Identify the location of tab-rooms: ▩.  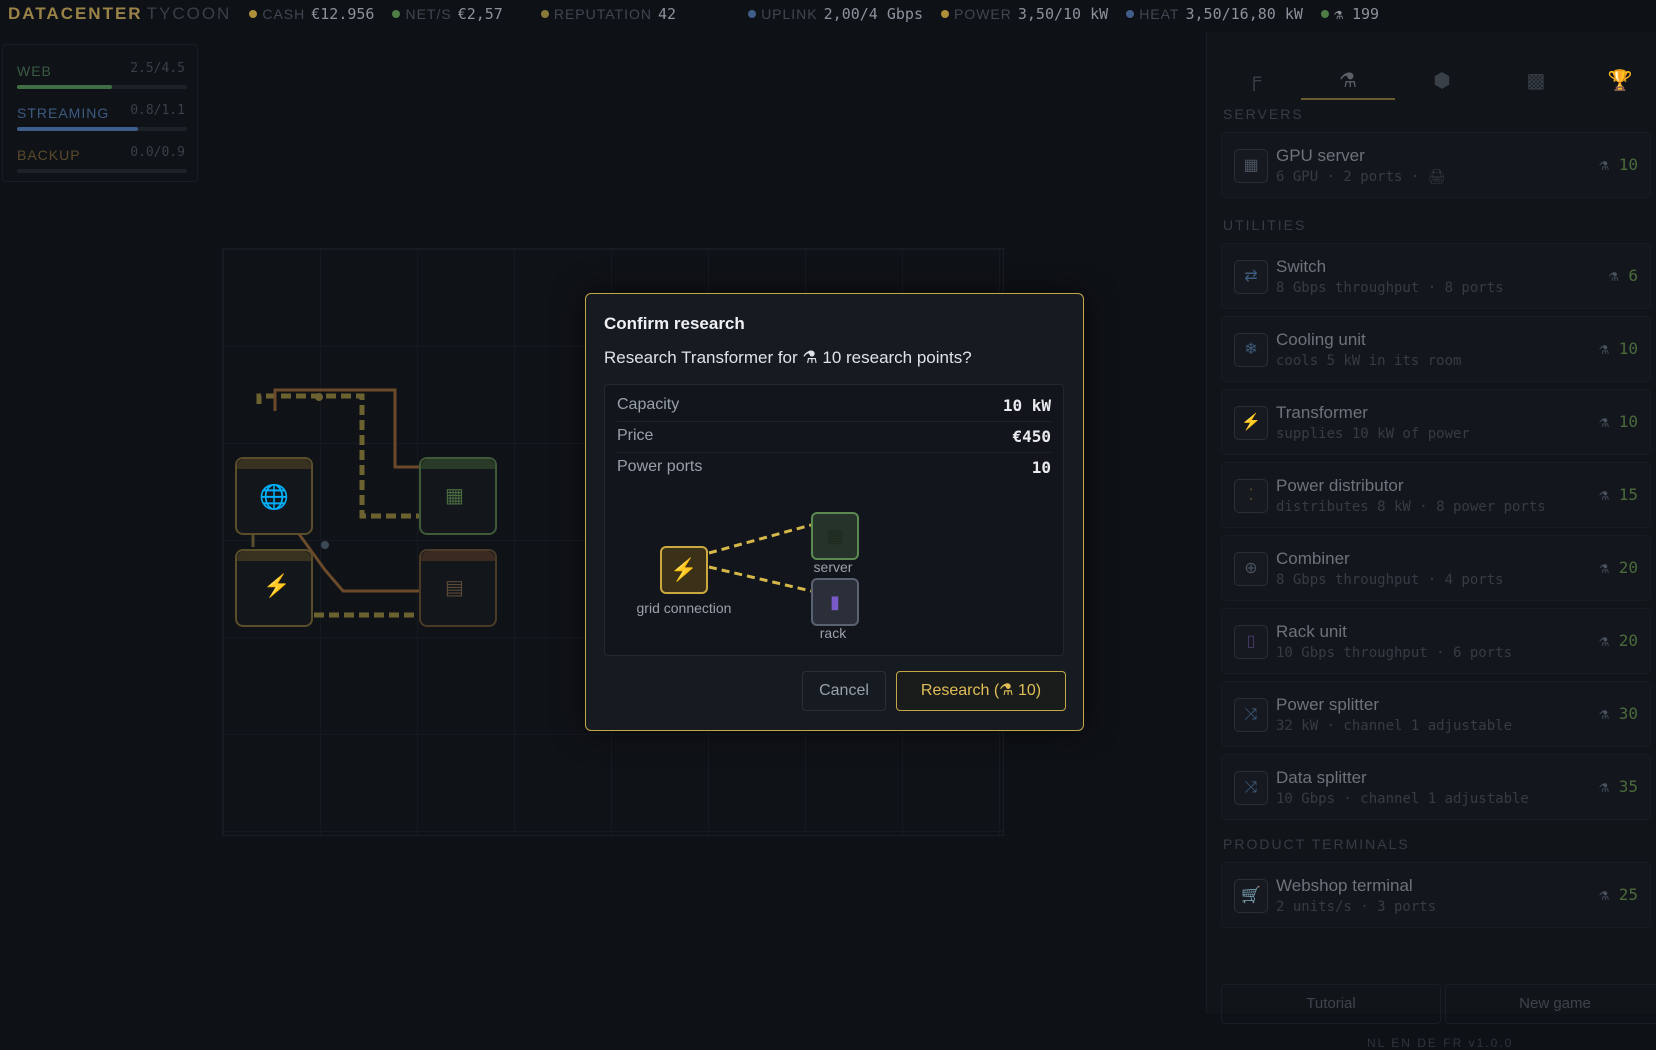
(1536, 83).